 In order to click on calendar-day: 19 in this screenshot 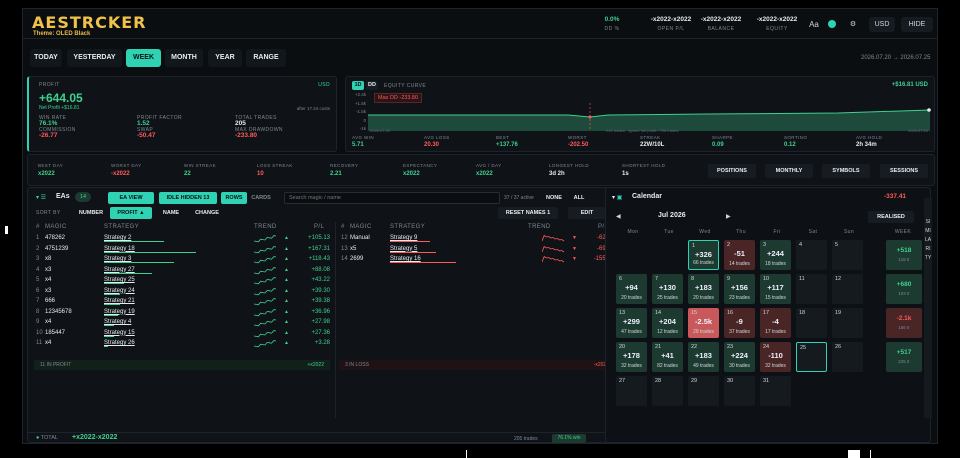, I will do `click(847, 323)`.